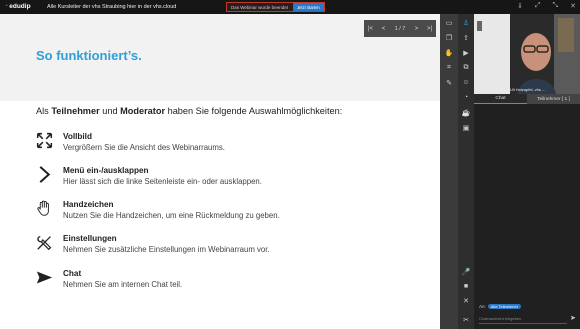 This screenshot has width=580, height=329. I want to click on webinar-notice: Das Webinar wurde beendet Jetzt starten, so click(275, 7).